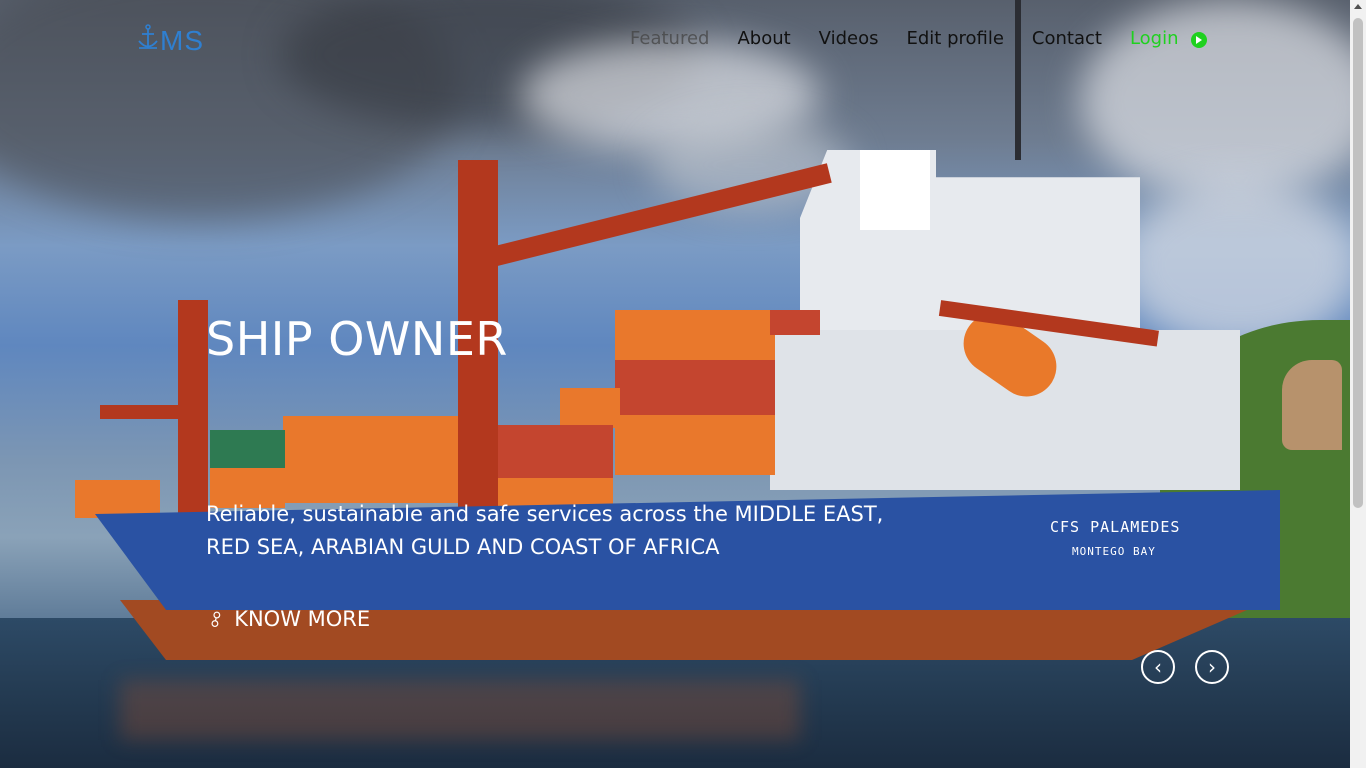 This screenshot has width=1366, height=768. Describe the element at coordinates (895, 190) in the screenshot. I see `ship-funnel` at that location.